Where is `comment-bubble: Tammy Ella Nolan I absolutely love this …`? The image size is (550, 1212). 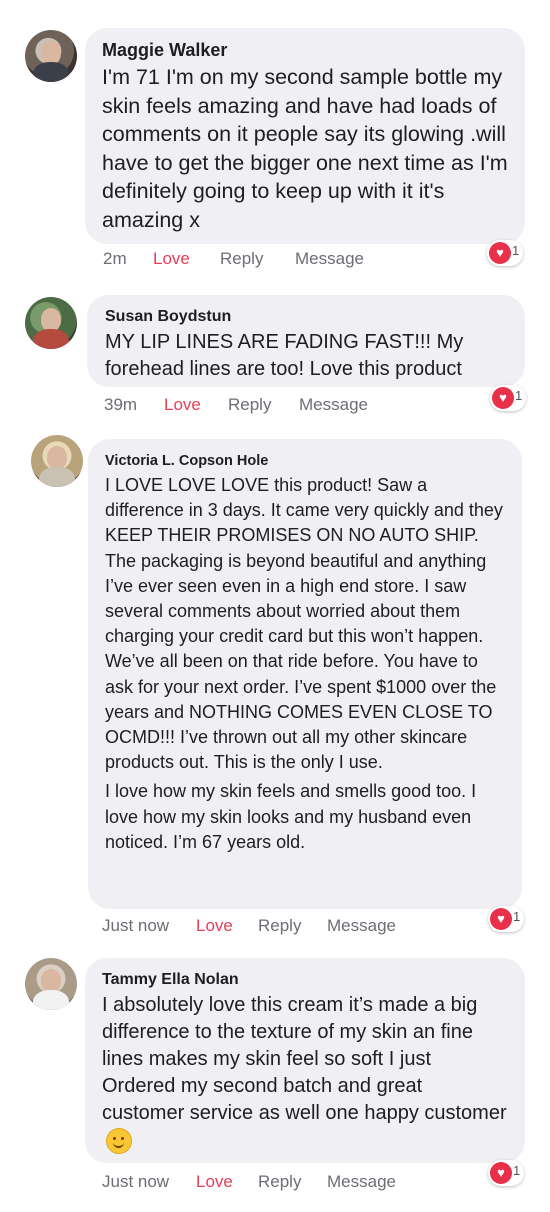 comment-bubble: Tammy Ella Nolan I absolutely love this … is located at coordinates (305, 1060).